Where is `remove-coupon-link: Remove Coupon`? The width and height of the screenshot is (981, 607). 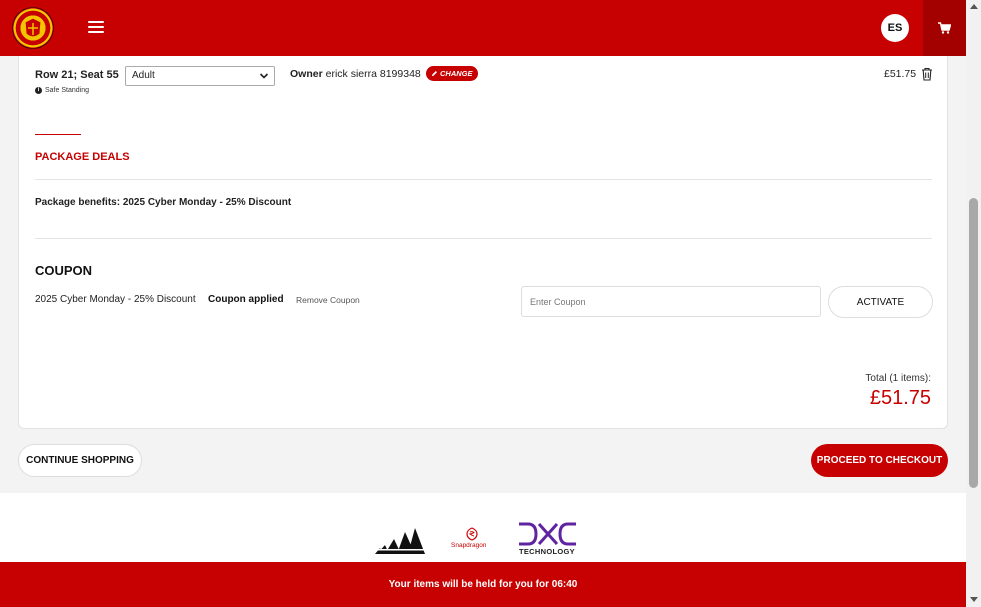 remove-coupon-link: Remove Coupon is located at coordinates (328, 300).